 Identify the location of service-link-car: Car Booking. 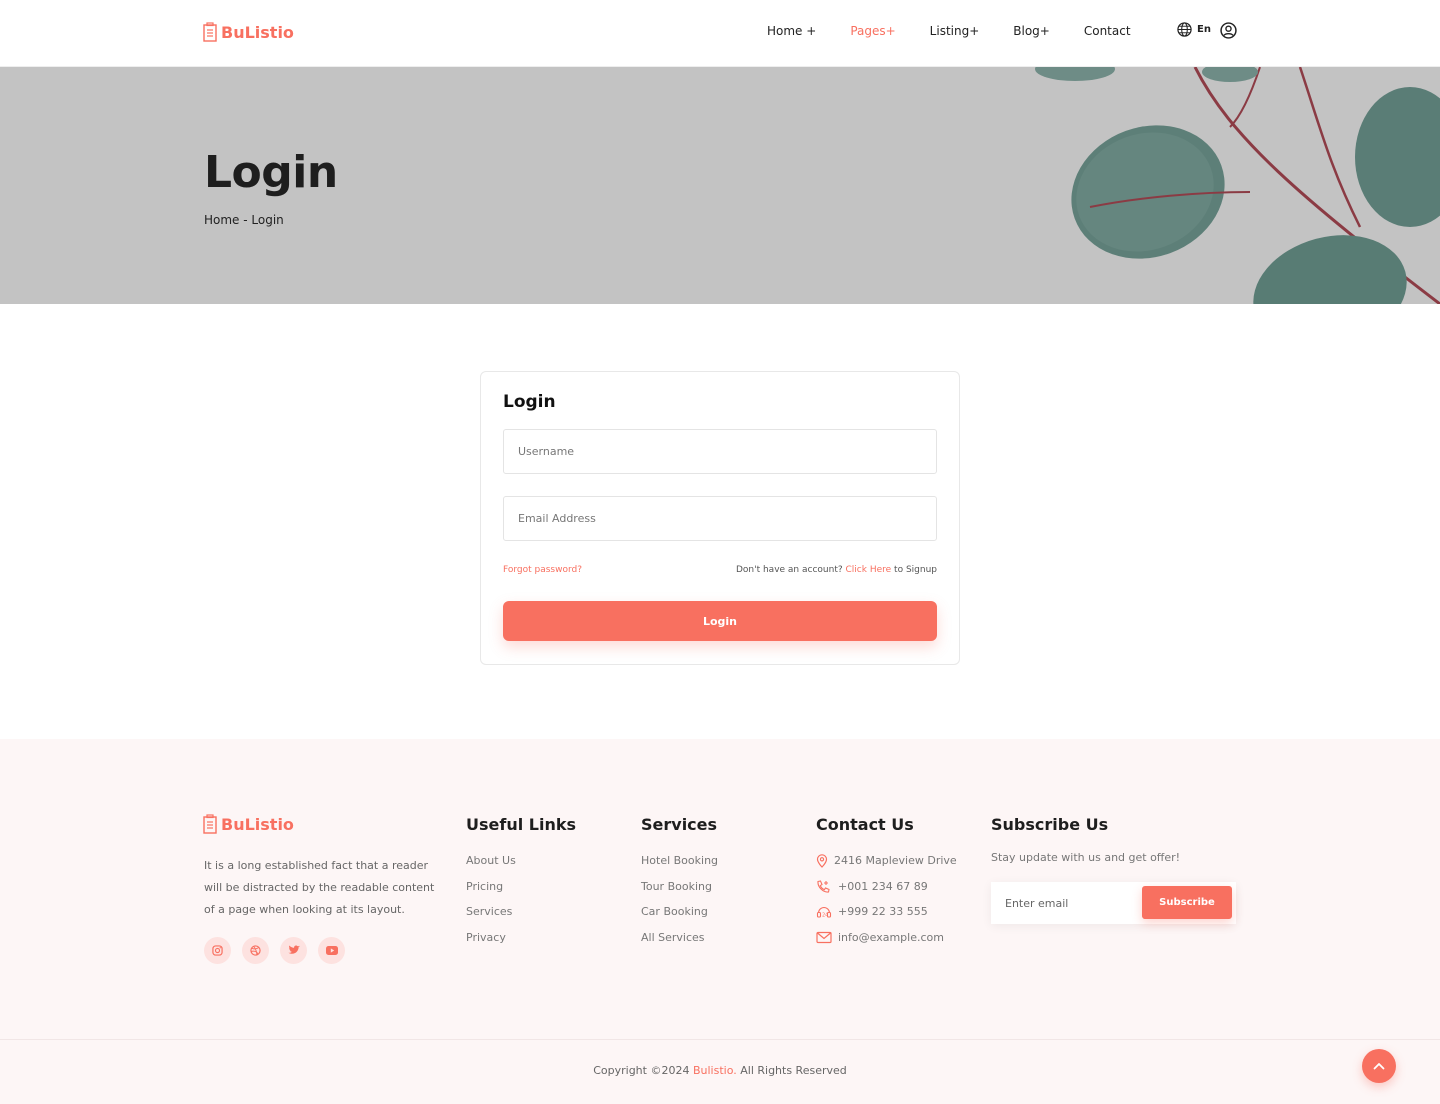
(679, 918).